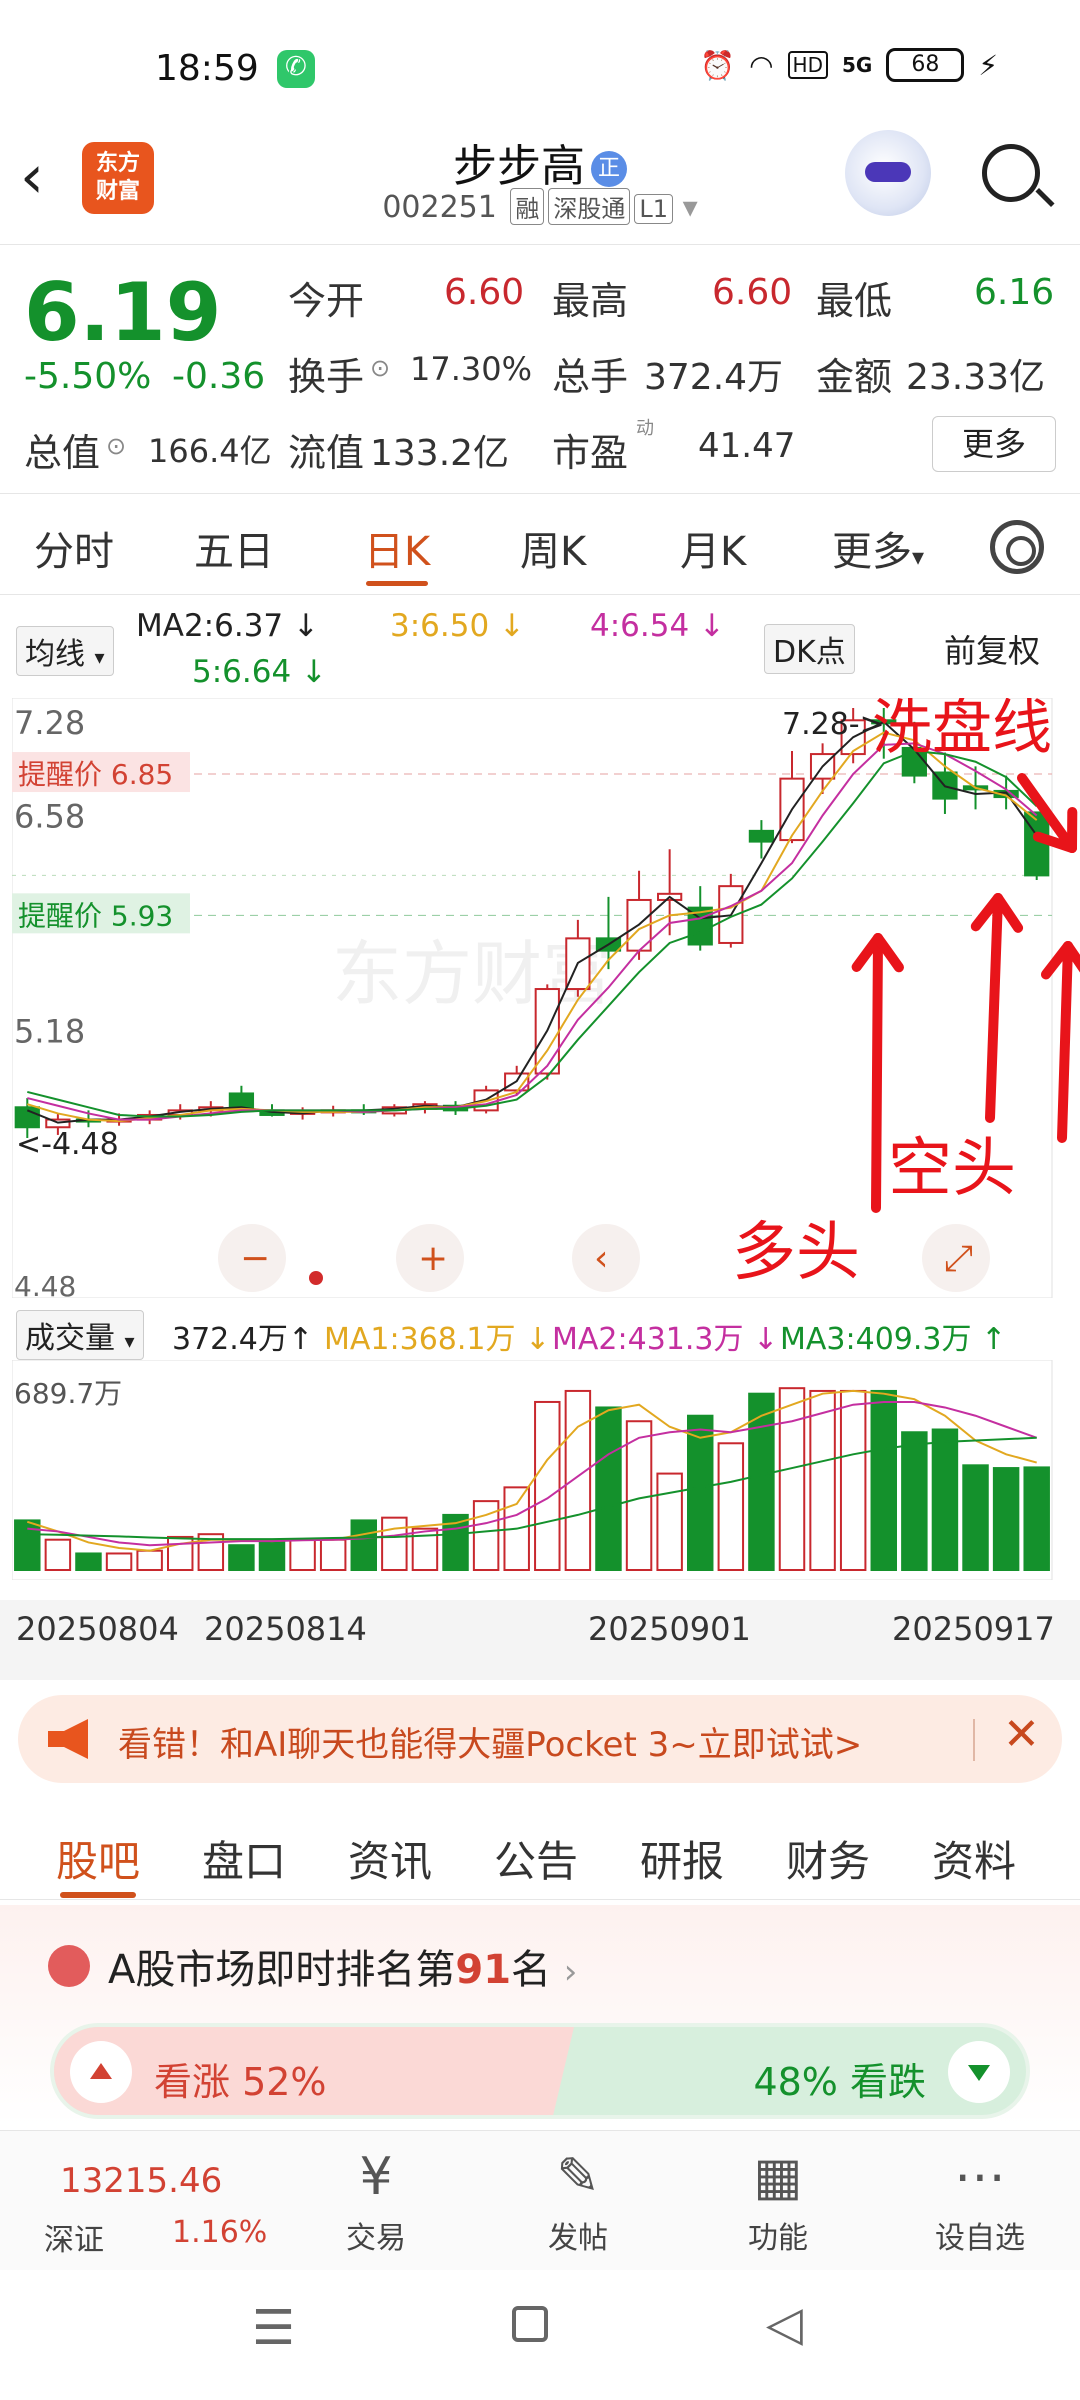 The image size is (1080, 2400). What do you see at coordinates (296, 69) in the screenshot?
I see `call-icon` at bounding box center [296, 69].